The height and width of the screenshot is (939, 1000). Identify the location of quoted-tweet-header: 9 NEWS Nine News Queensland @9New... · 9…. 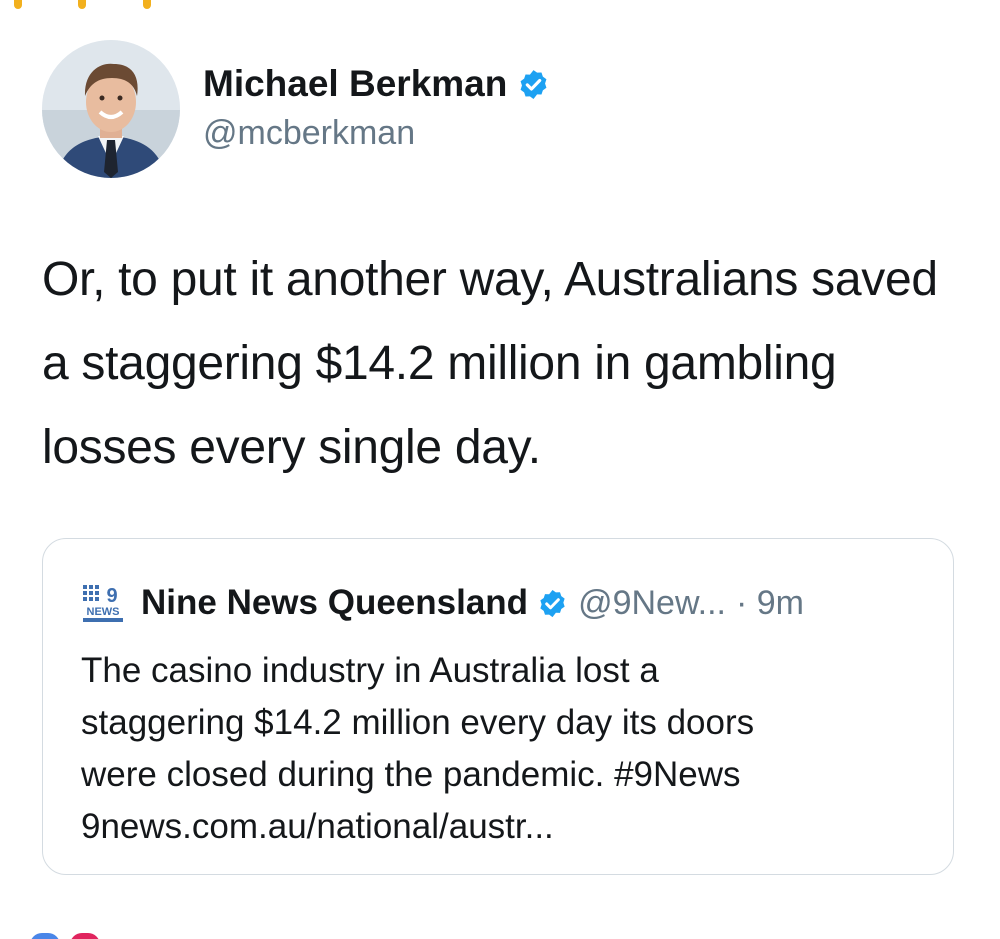
(442, 603).